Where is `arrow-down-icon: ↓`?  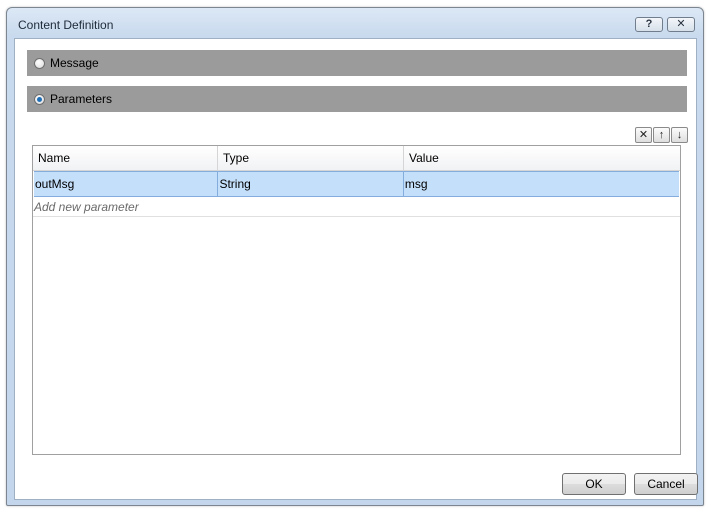 arrow-down-icon: ↓ is located at coordinates (679, 134).